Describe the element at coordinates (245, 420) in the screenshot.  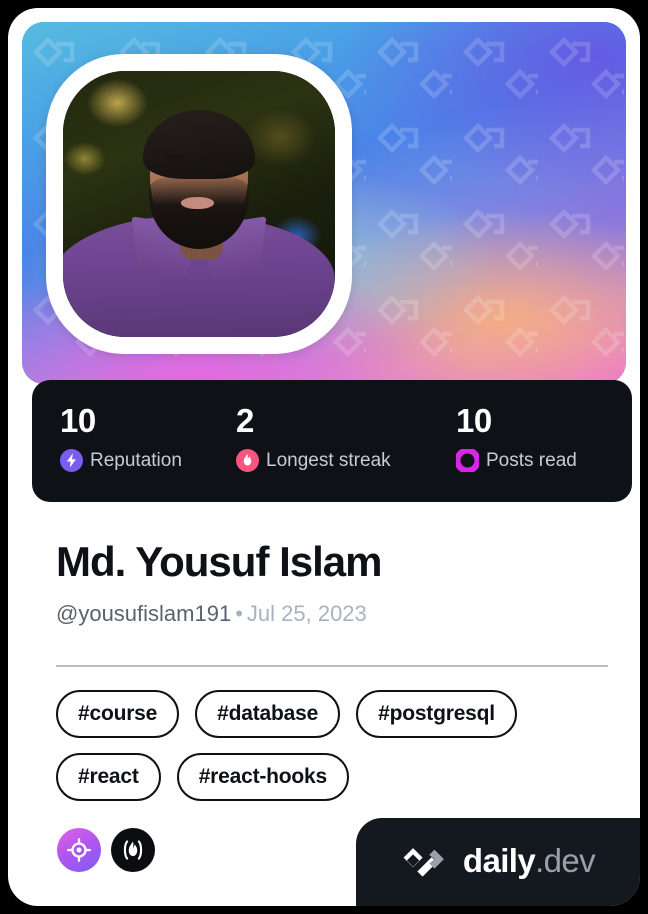
I see `stat-longest-streak-value: 2` at that location.